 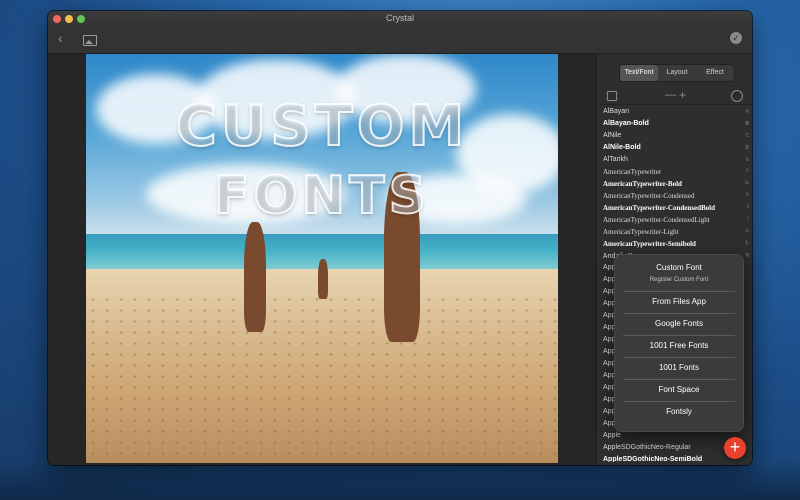 What do you see at coordinates (747, 256) in the screenshot?
I see `section-index-letter: M` at bounding box center [747, 256].